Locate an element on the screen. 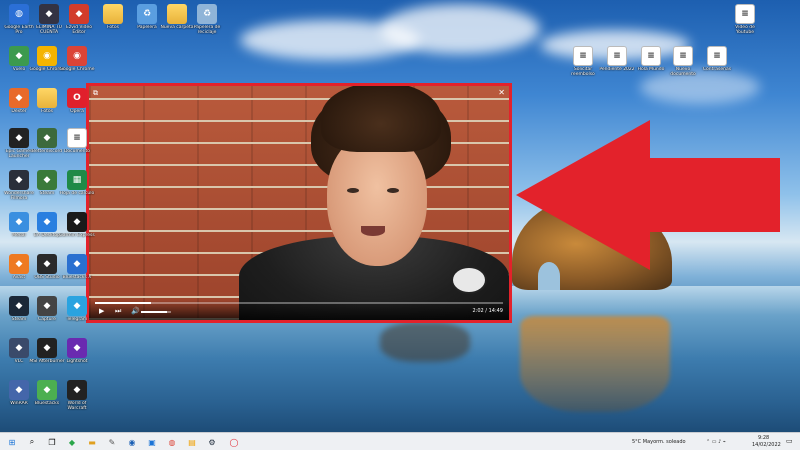  volume-icon: 🔊 is located at coordinates (135, 311).